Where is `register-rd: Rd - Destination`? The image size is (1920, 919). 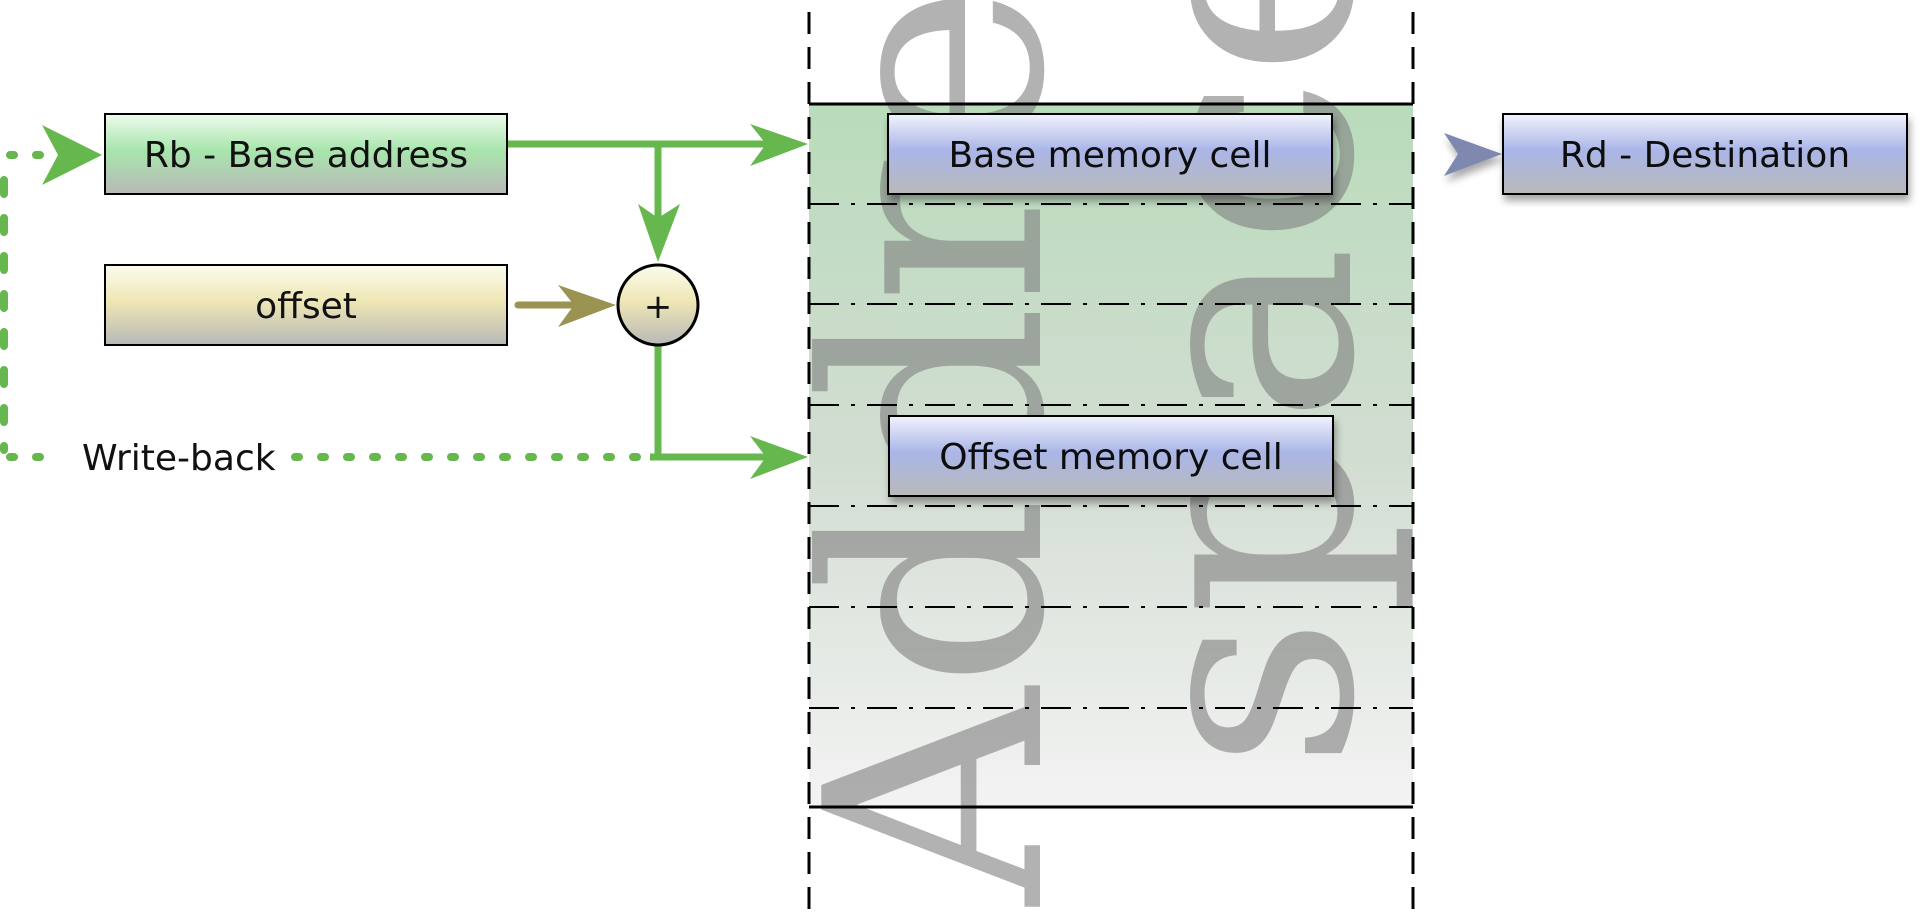 register-rd: Rd - Destination is located at coordinates (1705, 154).